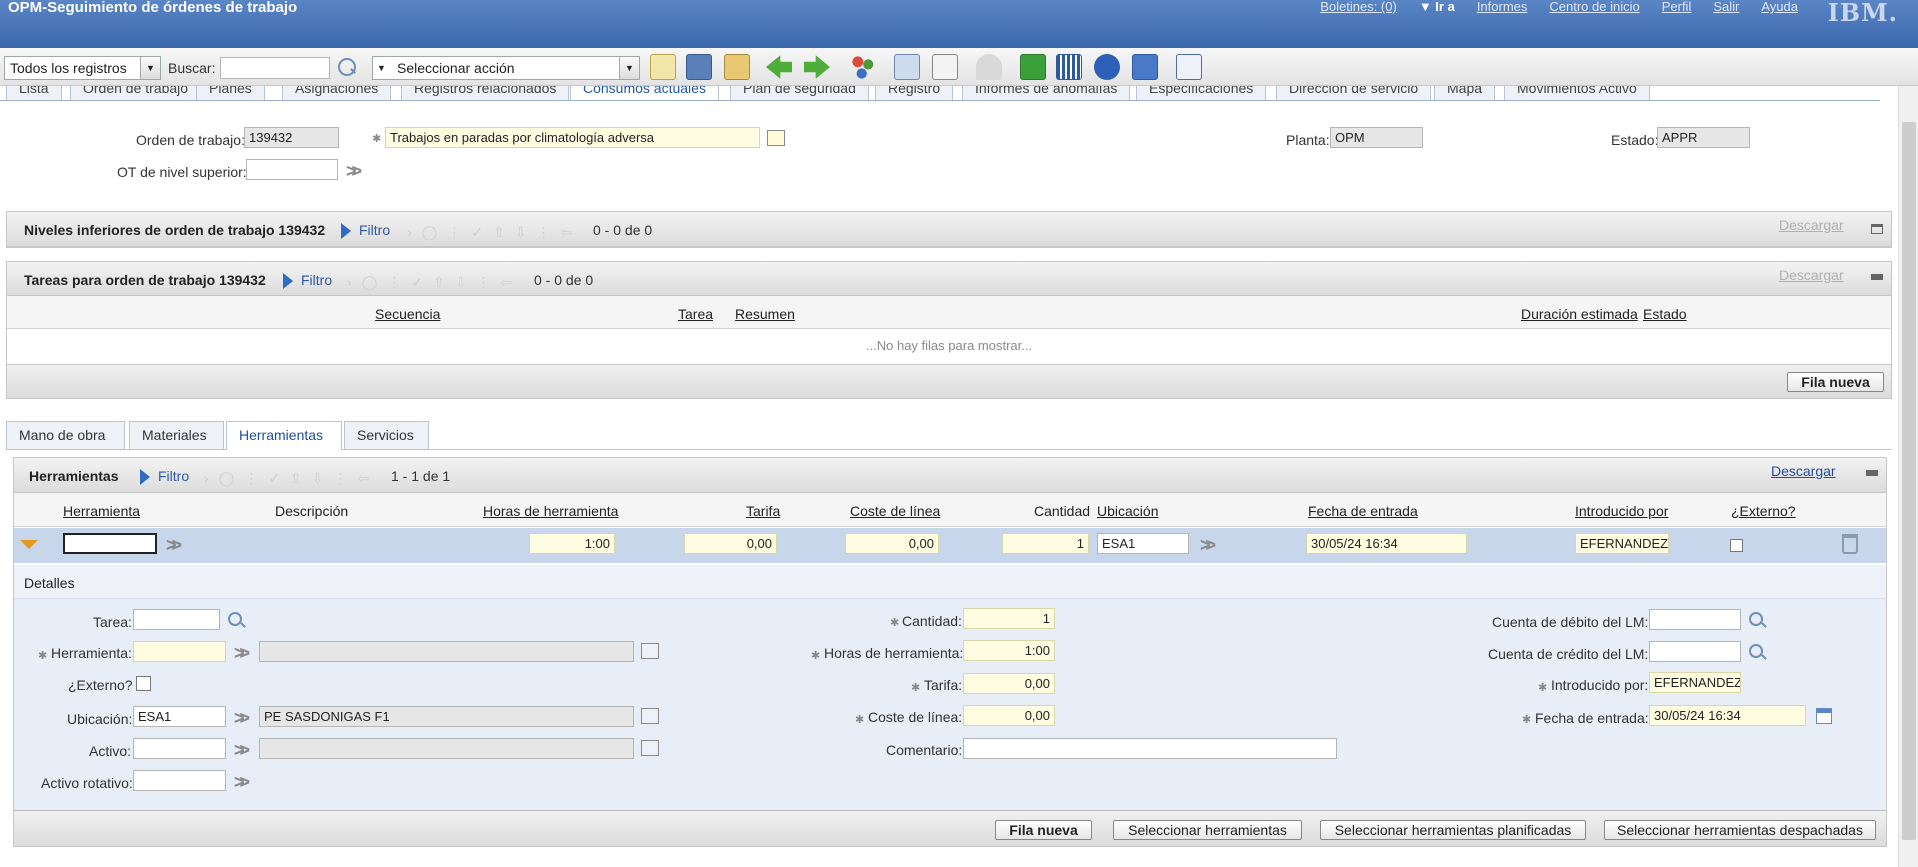  Describe the element at coordinates (644, 93) in the screenshot. I see `tab-consumos-actuales: Consumos actuales` at that location.